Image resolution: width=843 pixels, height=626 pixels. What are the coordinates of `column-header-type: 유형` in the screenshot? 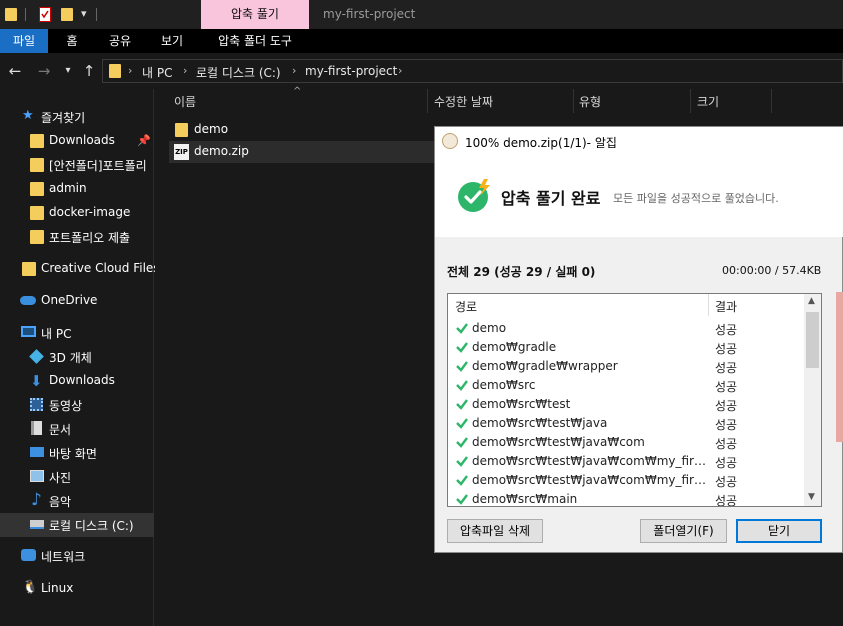 It's located at (590, 101).